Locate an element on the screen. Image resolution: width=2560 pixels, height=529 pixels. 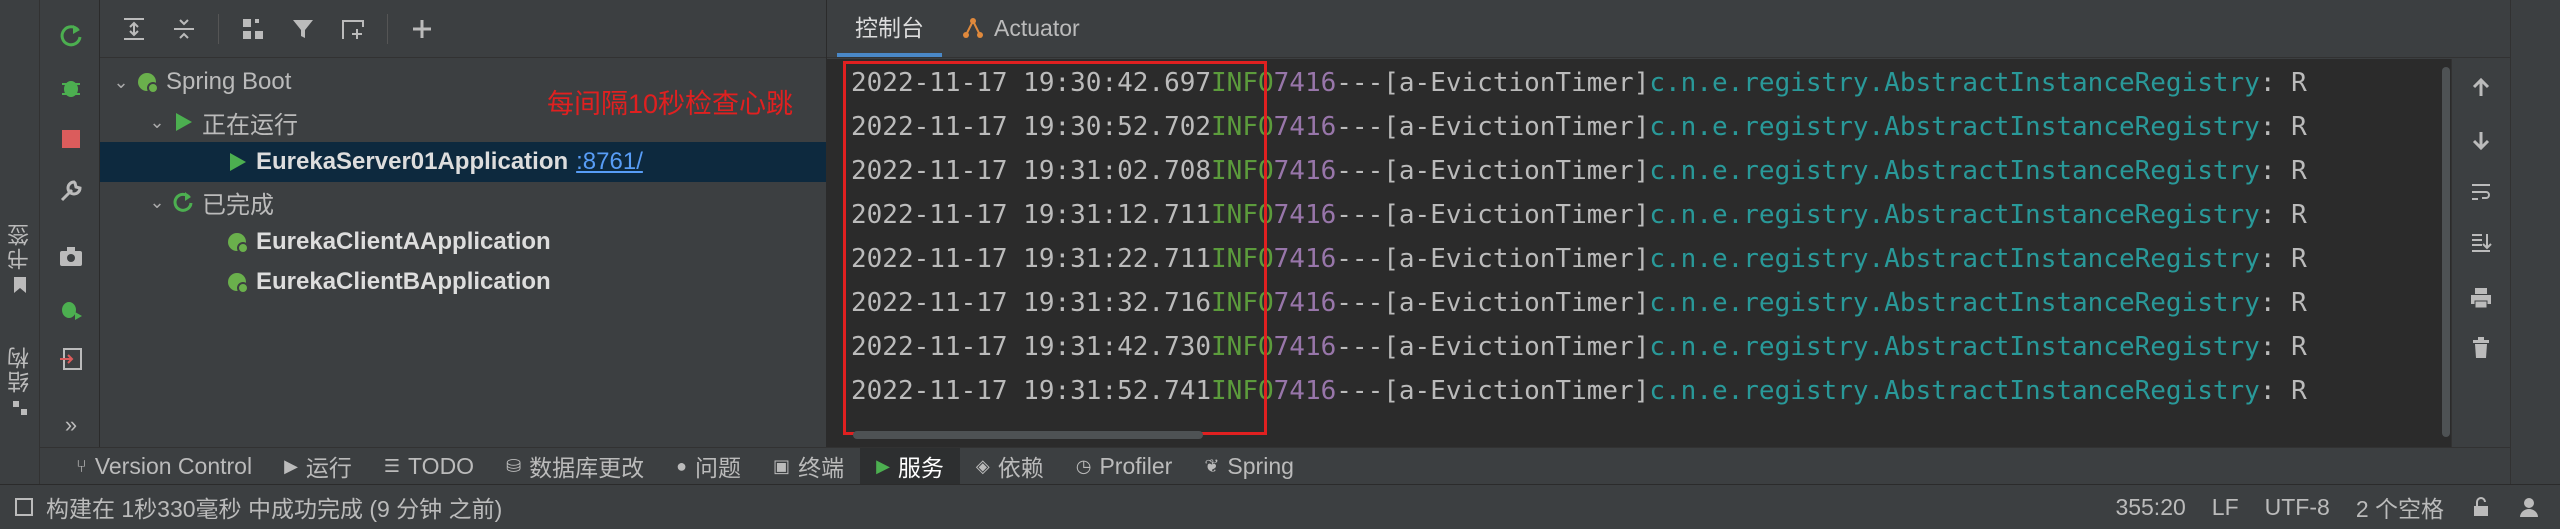
cursor-position: 355:20 is located at coordinates (2150, 507).